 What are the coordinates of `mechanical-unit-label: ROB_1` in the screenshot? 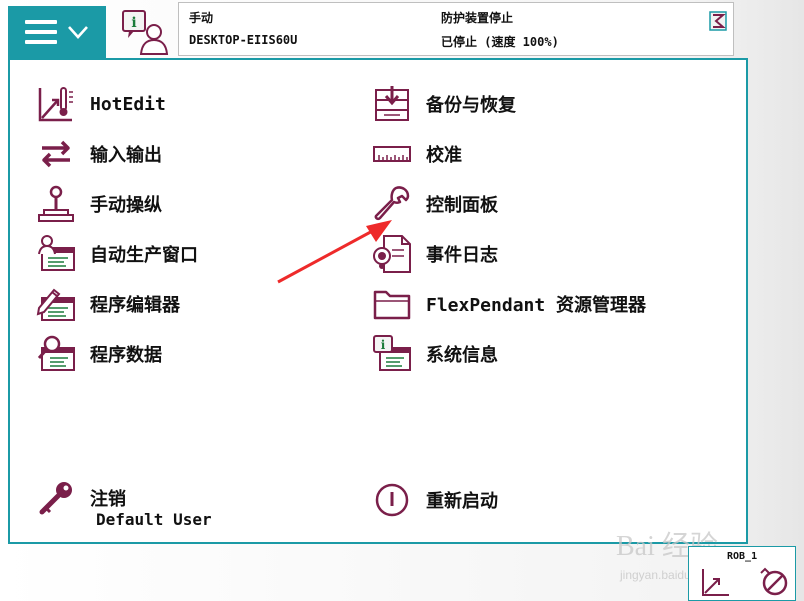 It's located at (742, 556).